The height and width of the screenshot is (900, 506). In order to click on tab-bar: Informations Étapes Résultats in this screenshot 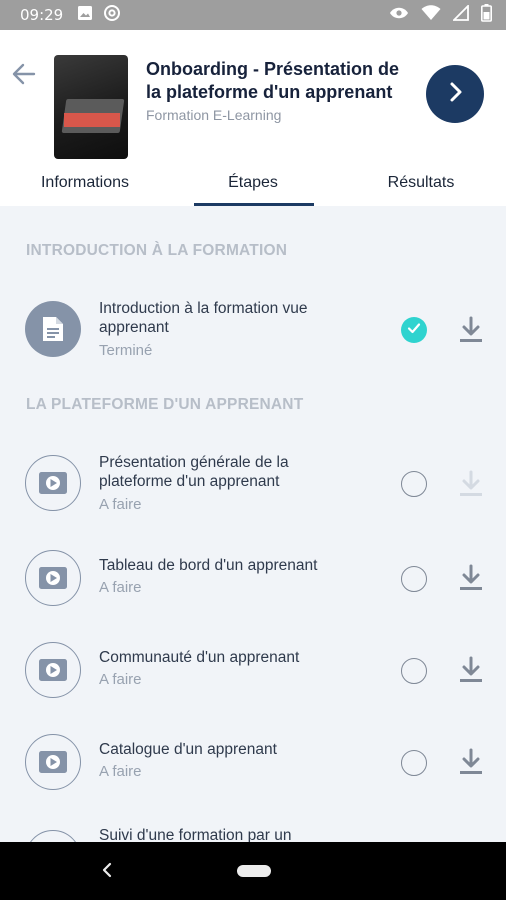, I will do `click(253, 183)`.